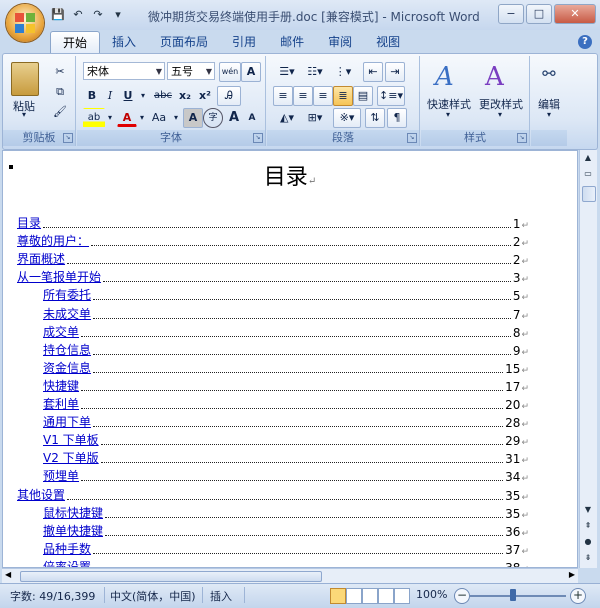  What do you see at coordinates (286, 349) in the screenshot?
I see `toc-entry: 持仓信息 9 ↵` at bounding box center [286, 349].